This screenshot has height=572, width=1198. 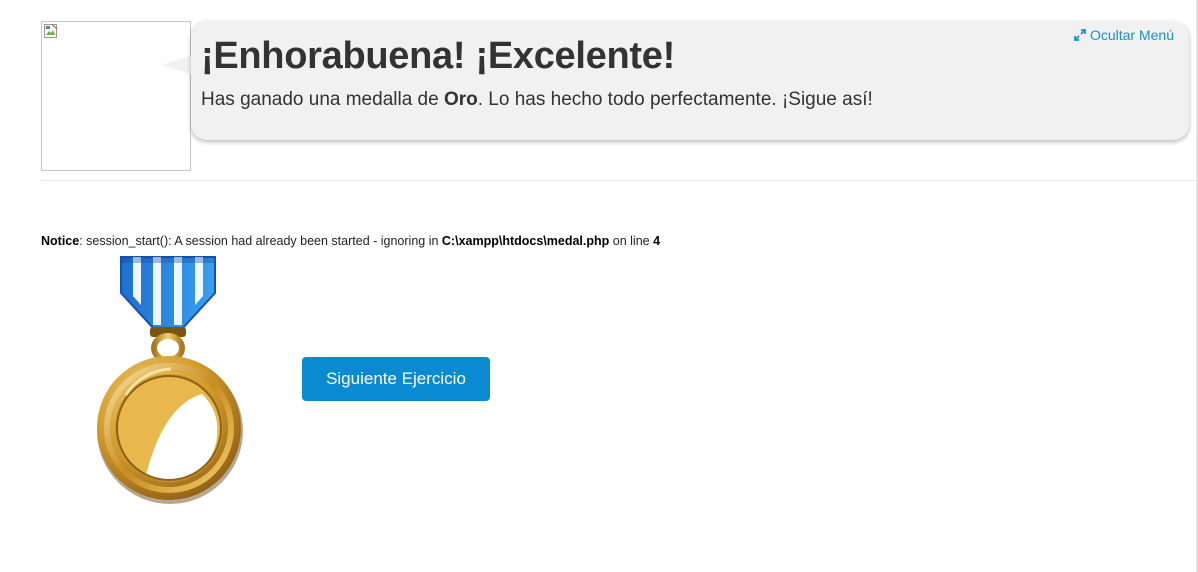 I want to click on gold-medal-icon, so click(x=170, y=380).